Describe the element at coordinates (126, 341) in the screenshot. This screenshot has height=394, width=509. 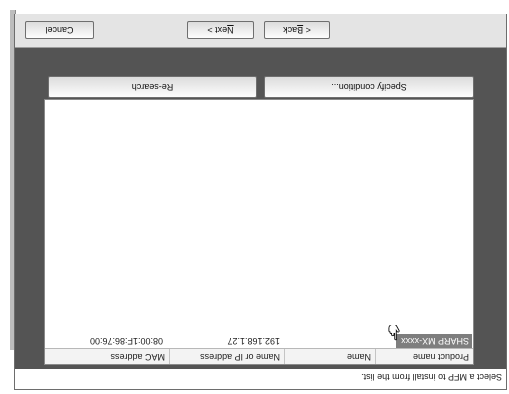
I see `cell-mac-address: 08:00:1F:86:76:00` at that location.